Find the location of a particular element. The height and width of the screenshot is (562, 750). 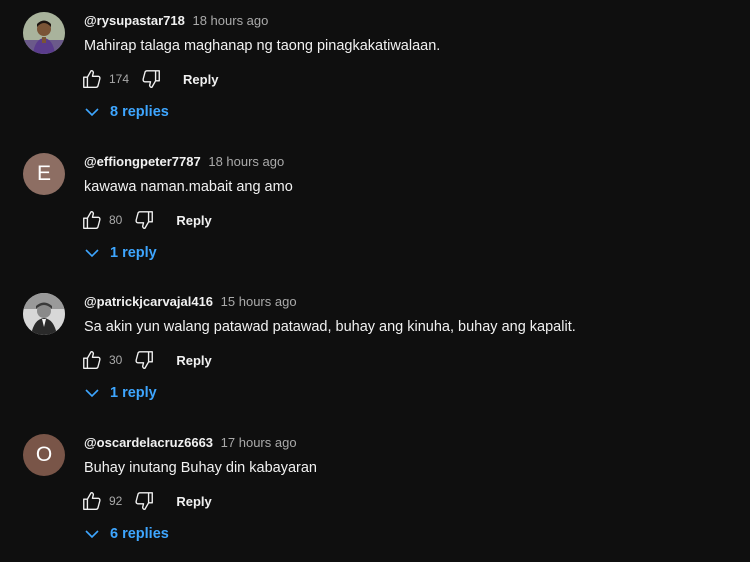

comment-header: @oscardelacruz6663 17 hours ago is located at coordinates (190, 443).